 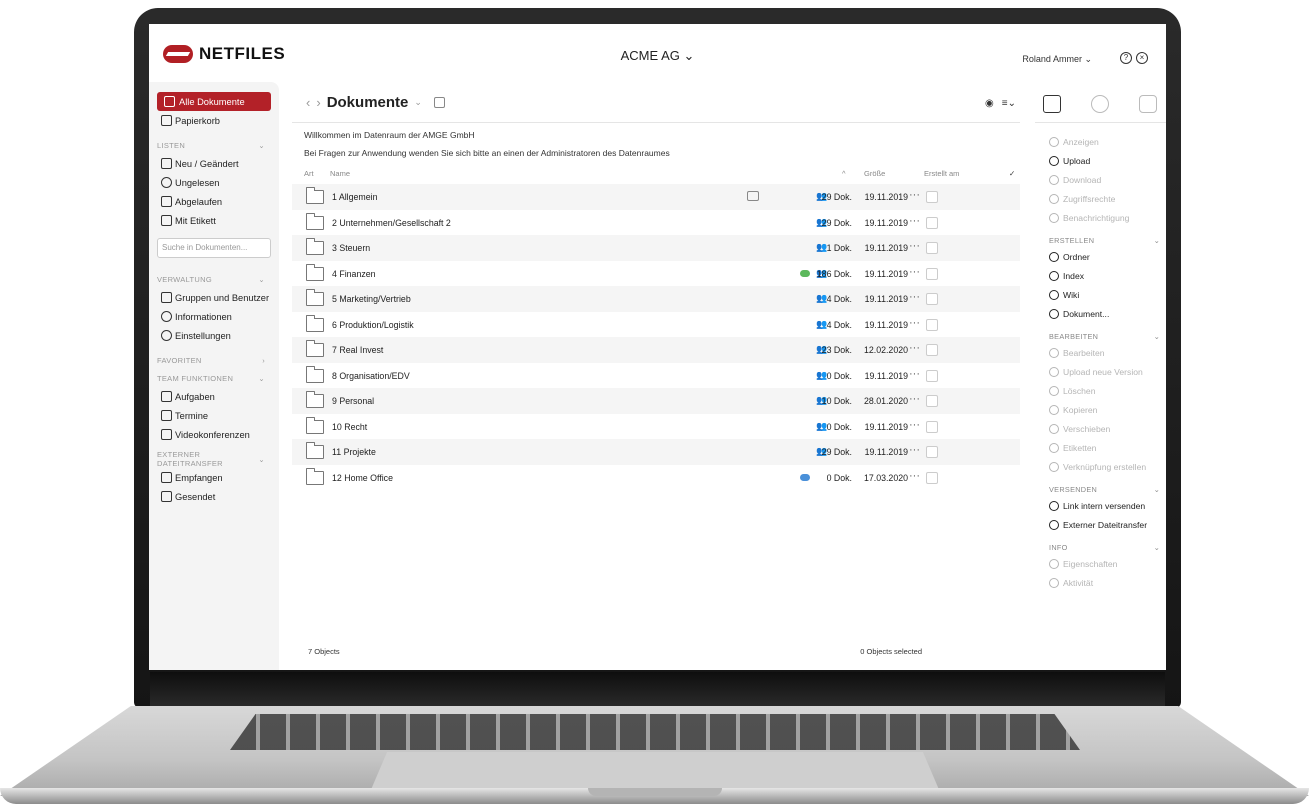 What do you see at coordinates (353, 401) in the screenshot?
I see `row-name: 9 Personal` at bounding box center [353, 401].